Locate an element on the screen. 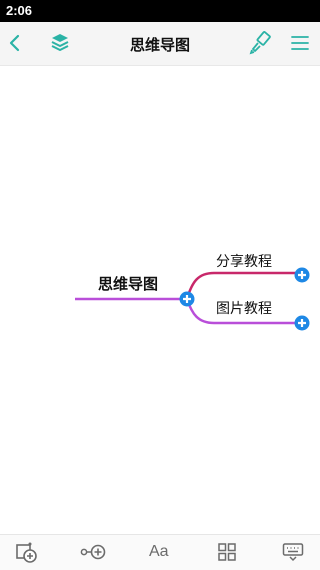  add-child-icon is located at coordinates (27, 552).